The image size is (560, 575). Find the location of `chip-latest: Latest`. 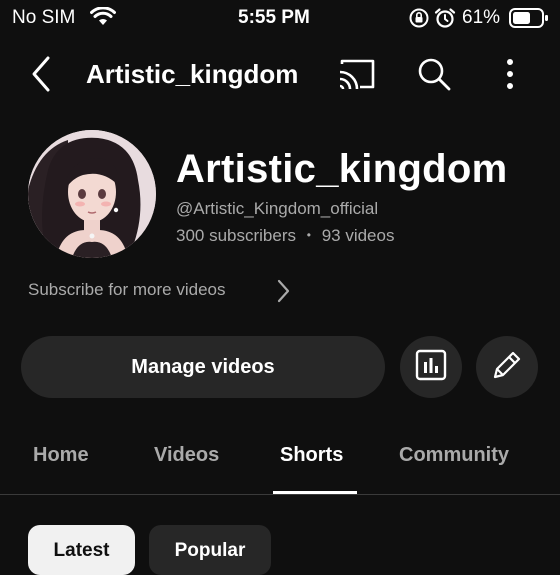

chip-latest: Latest is located at coordinates (81, 550).